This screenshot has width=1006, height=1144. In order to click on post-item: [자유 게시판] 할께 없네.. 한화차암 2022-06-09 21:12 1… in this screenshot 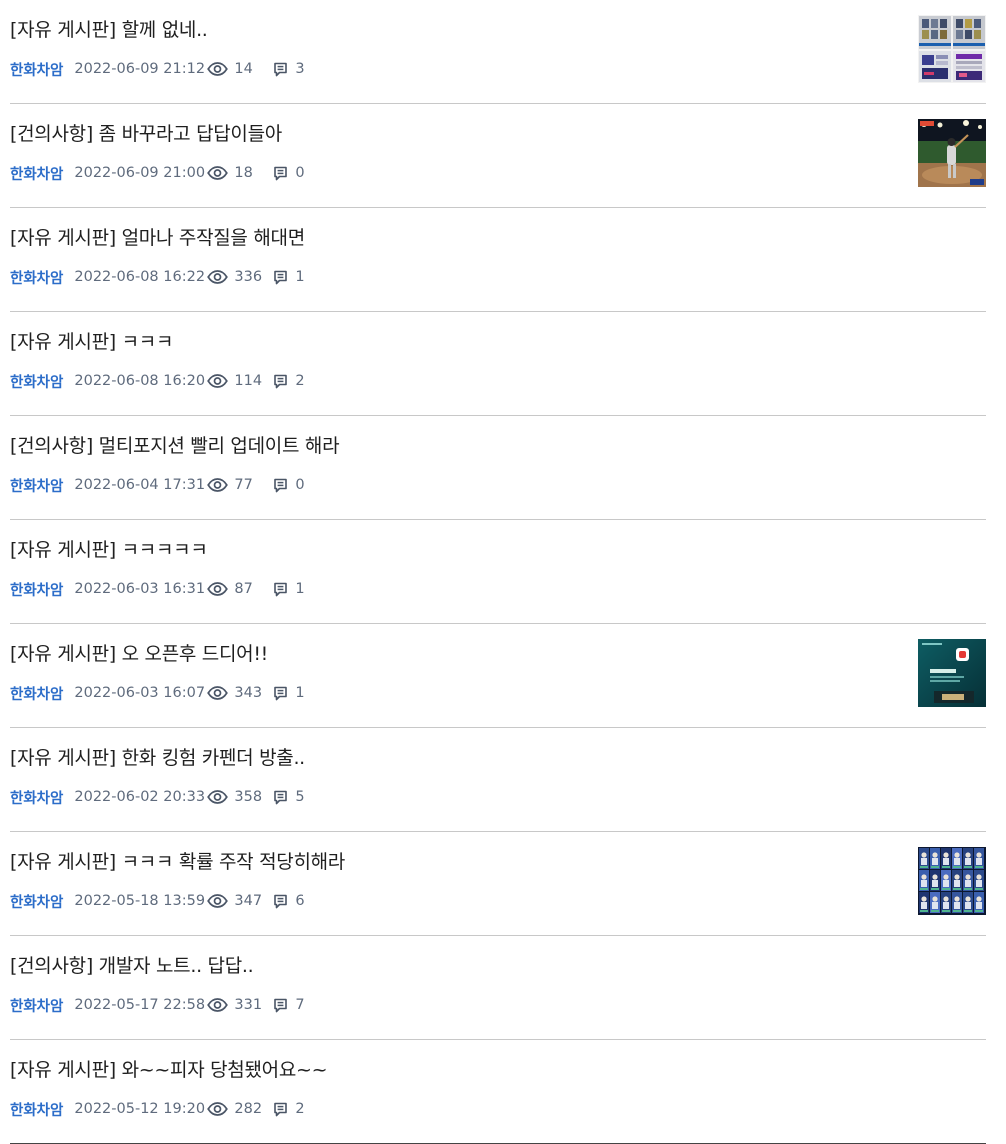, I will do `click(498, 52)`.